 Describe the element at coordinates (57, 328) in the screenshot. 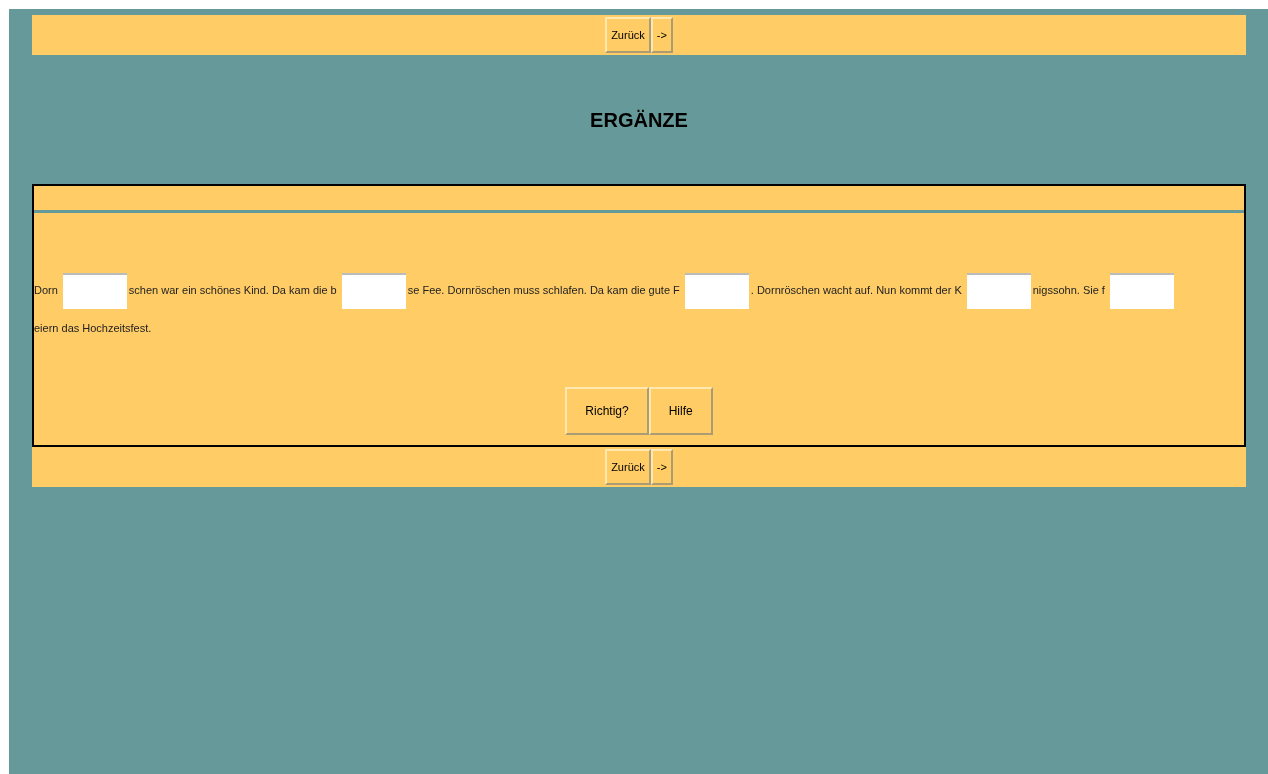

I see `cloze-text: eiern das` at that location.